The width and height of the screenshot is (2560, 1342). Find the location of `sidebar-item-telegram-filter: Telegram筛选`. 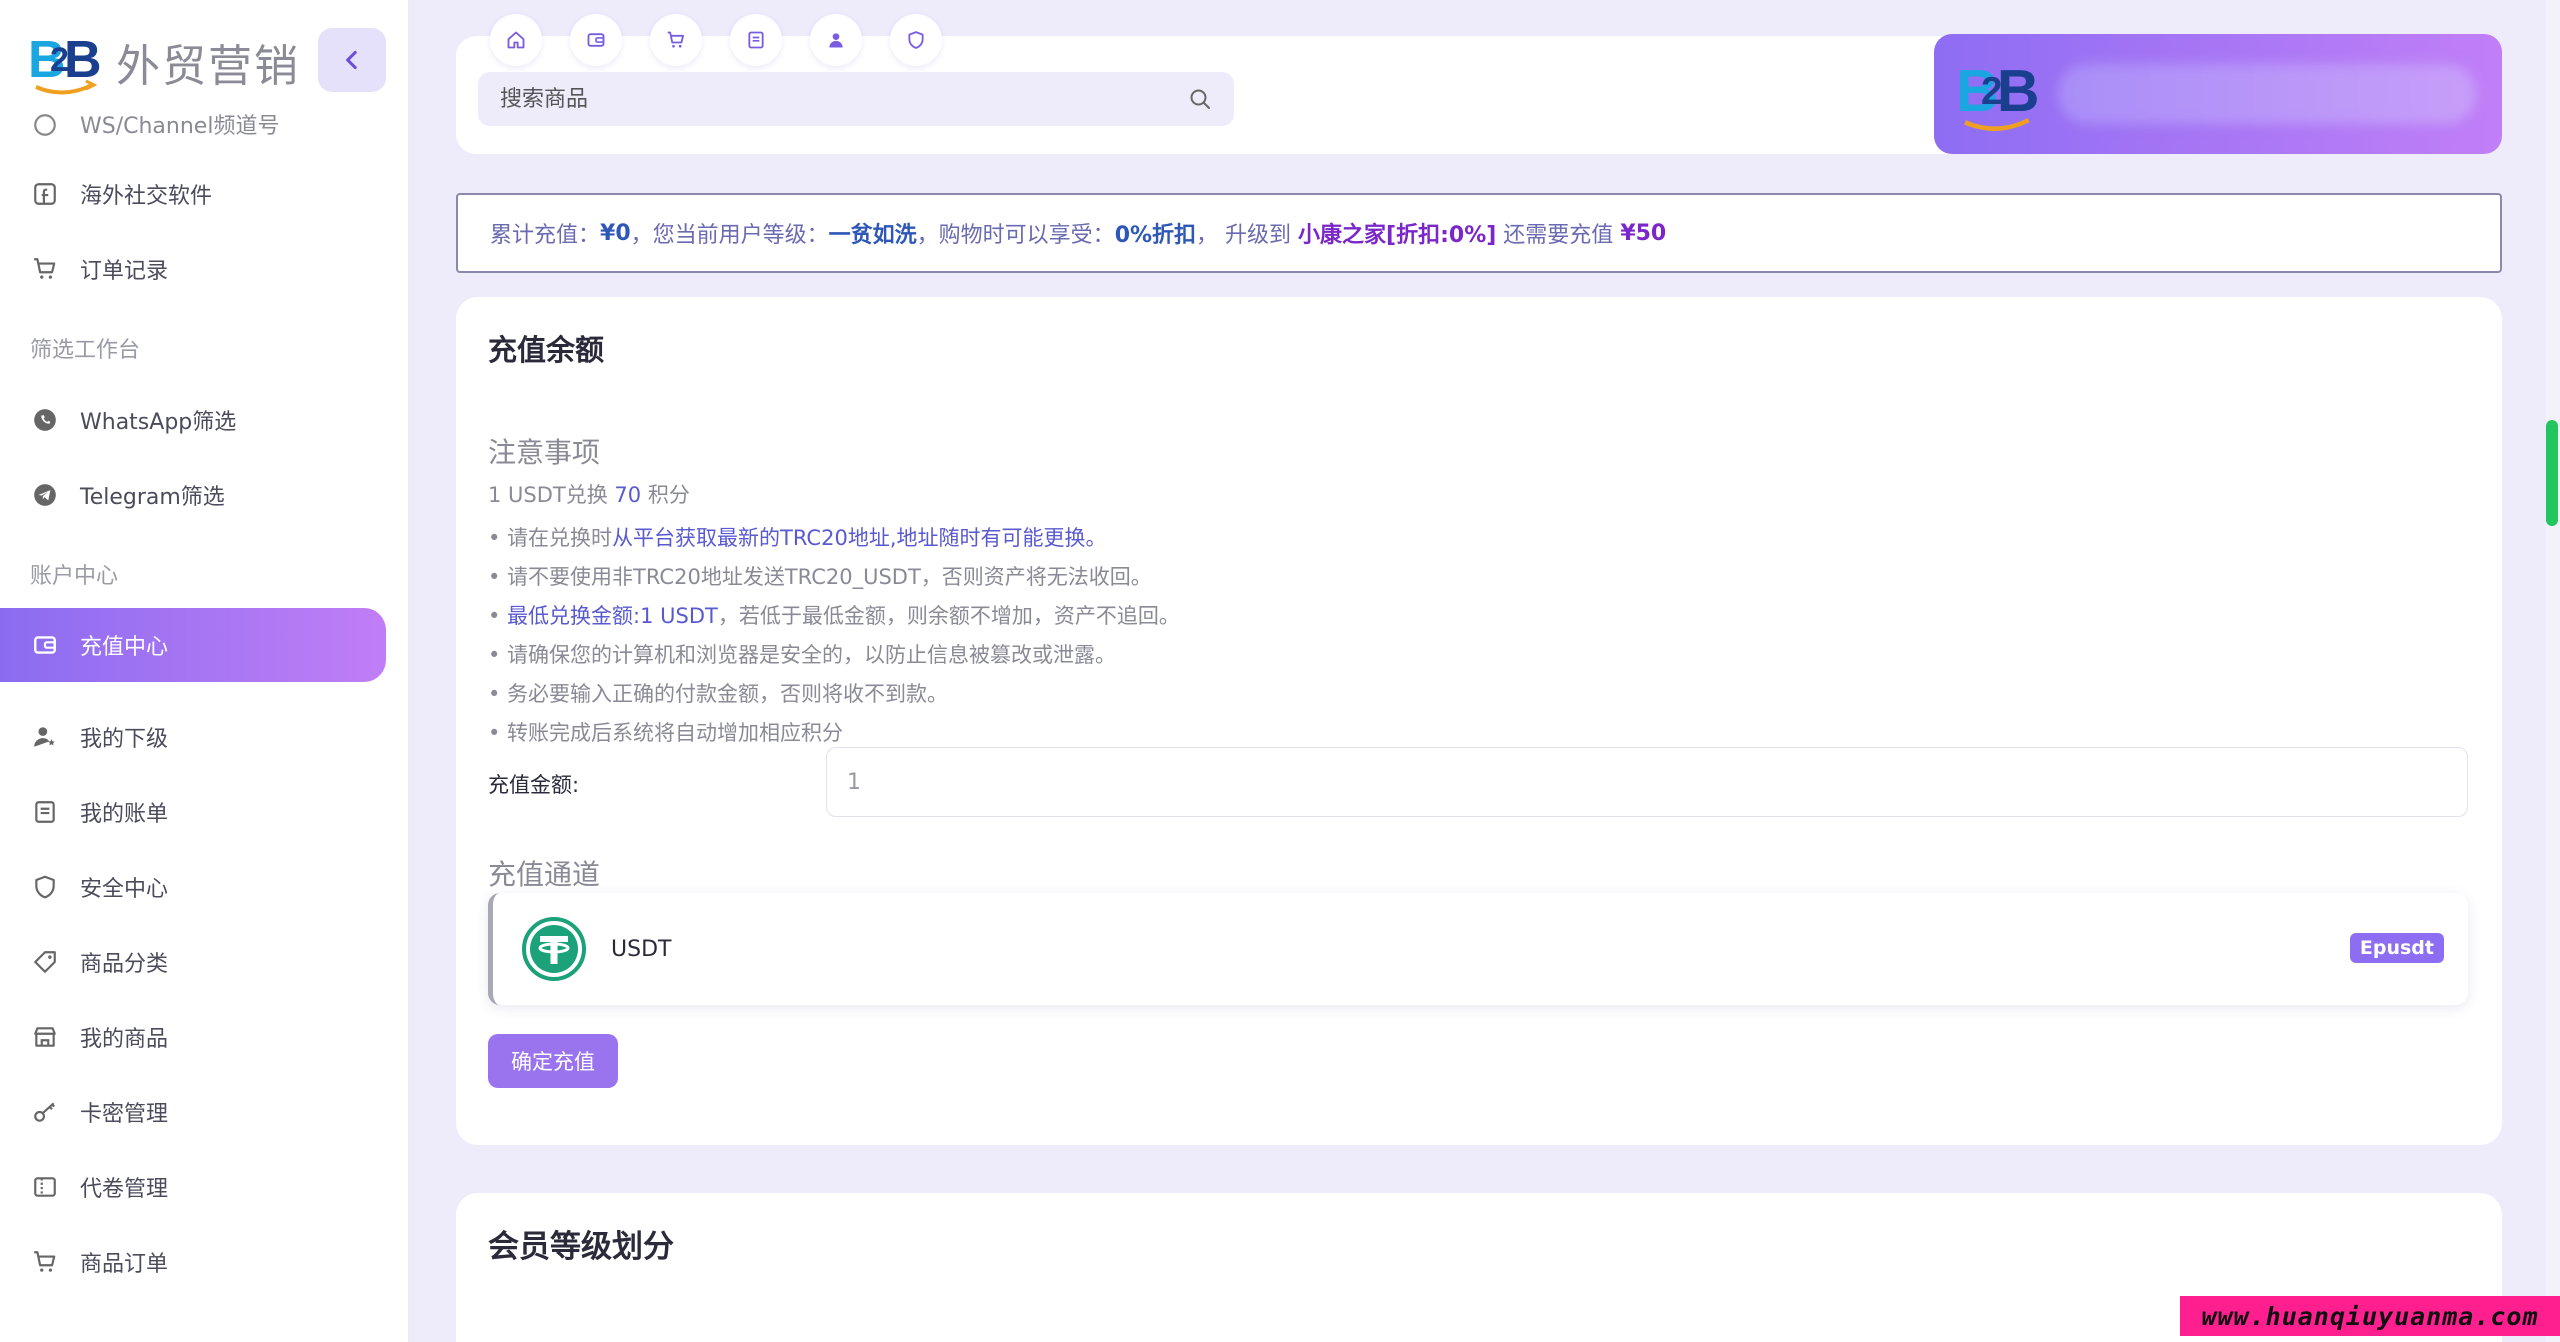

sidebar-item-telegram-filter: Telegram筛选 is located at coordinates (193, 495).